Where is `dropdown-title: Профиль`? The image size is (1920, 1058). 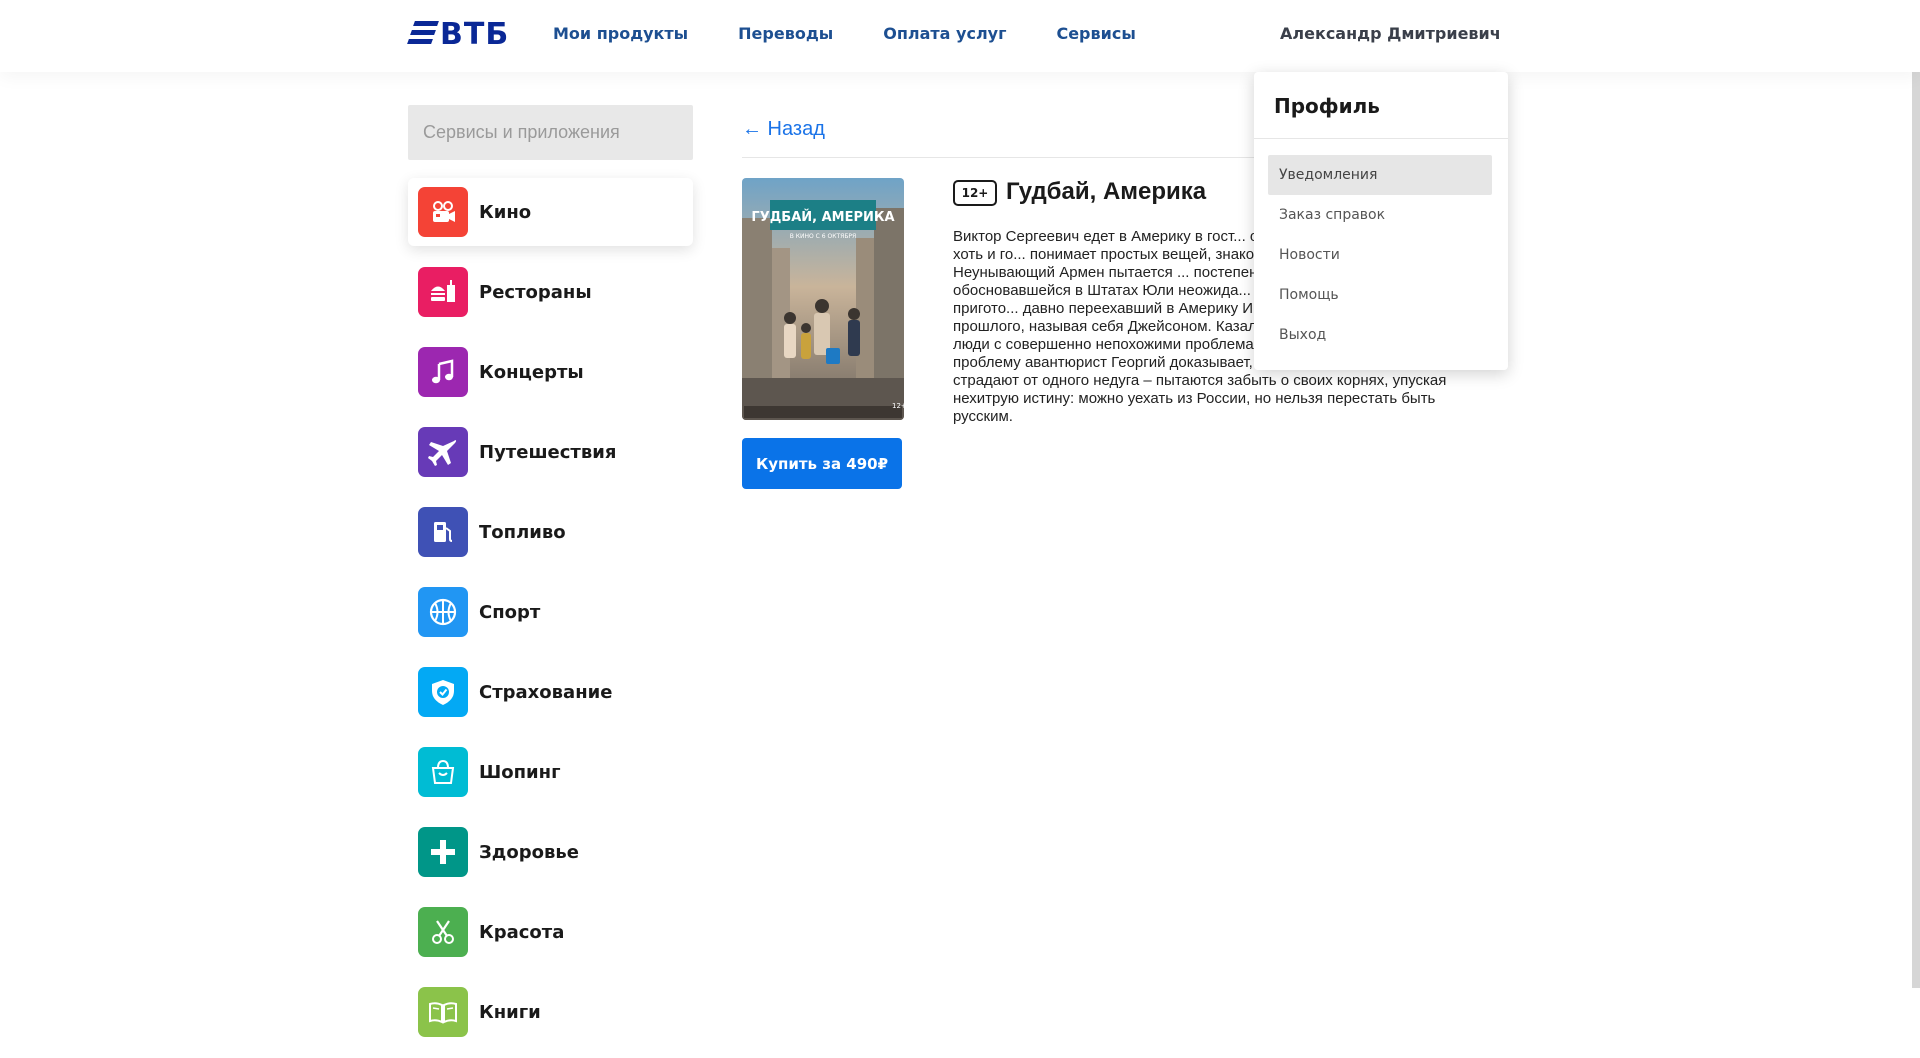 dropdown-title: Профиль is located at coordinates (1327, 106).